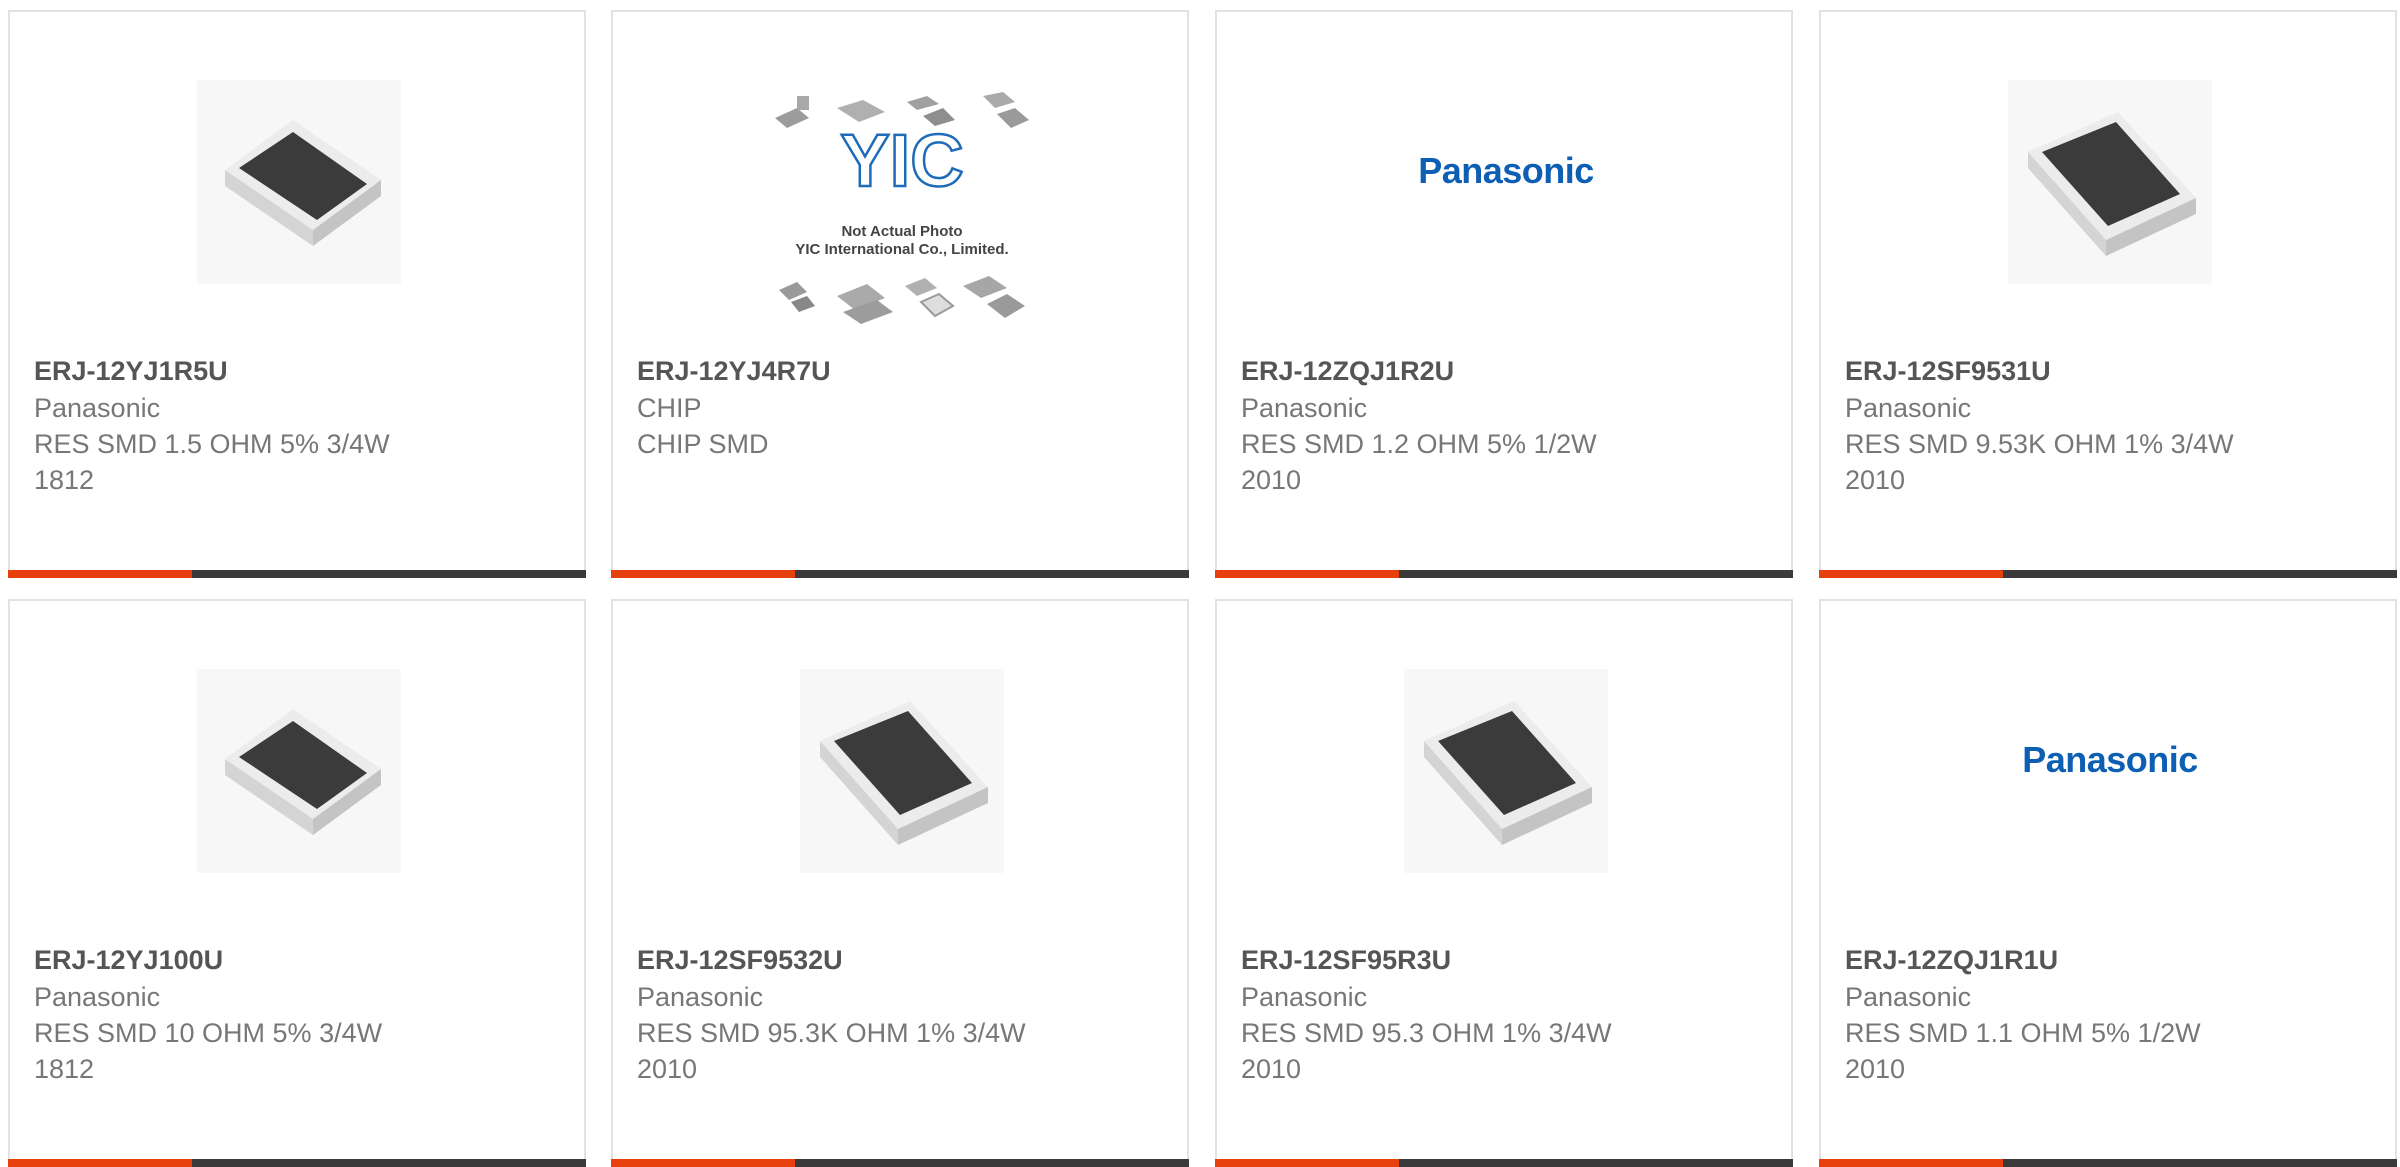 The width and height of the screenshot is (2400, 1167). I want to click on part-number: ERJ-12ZQJ1R2U, so click(1506, 371).